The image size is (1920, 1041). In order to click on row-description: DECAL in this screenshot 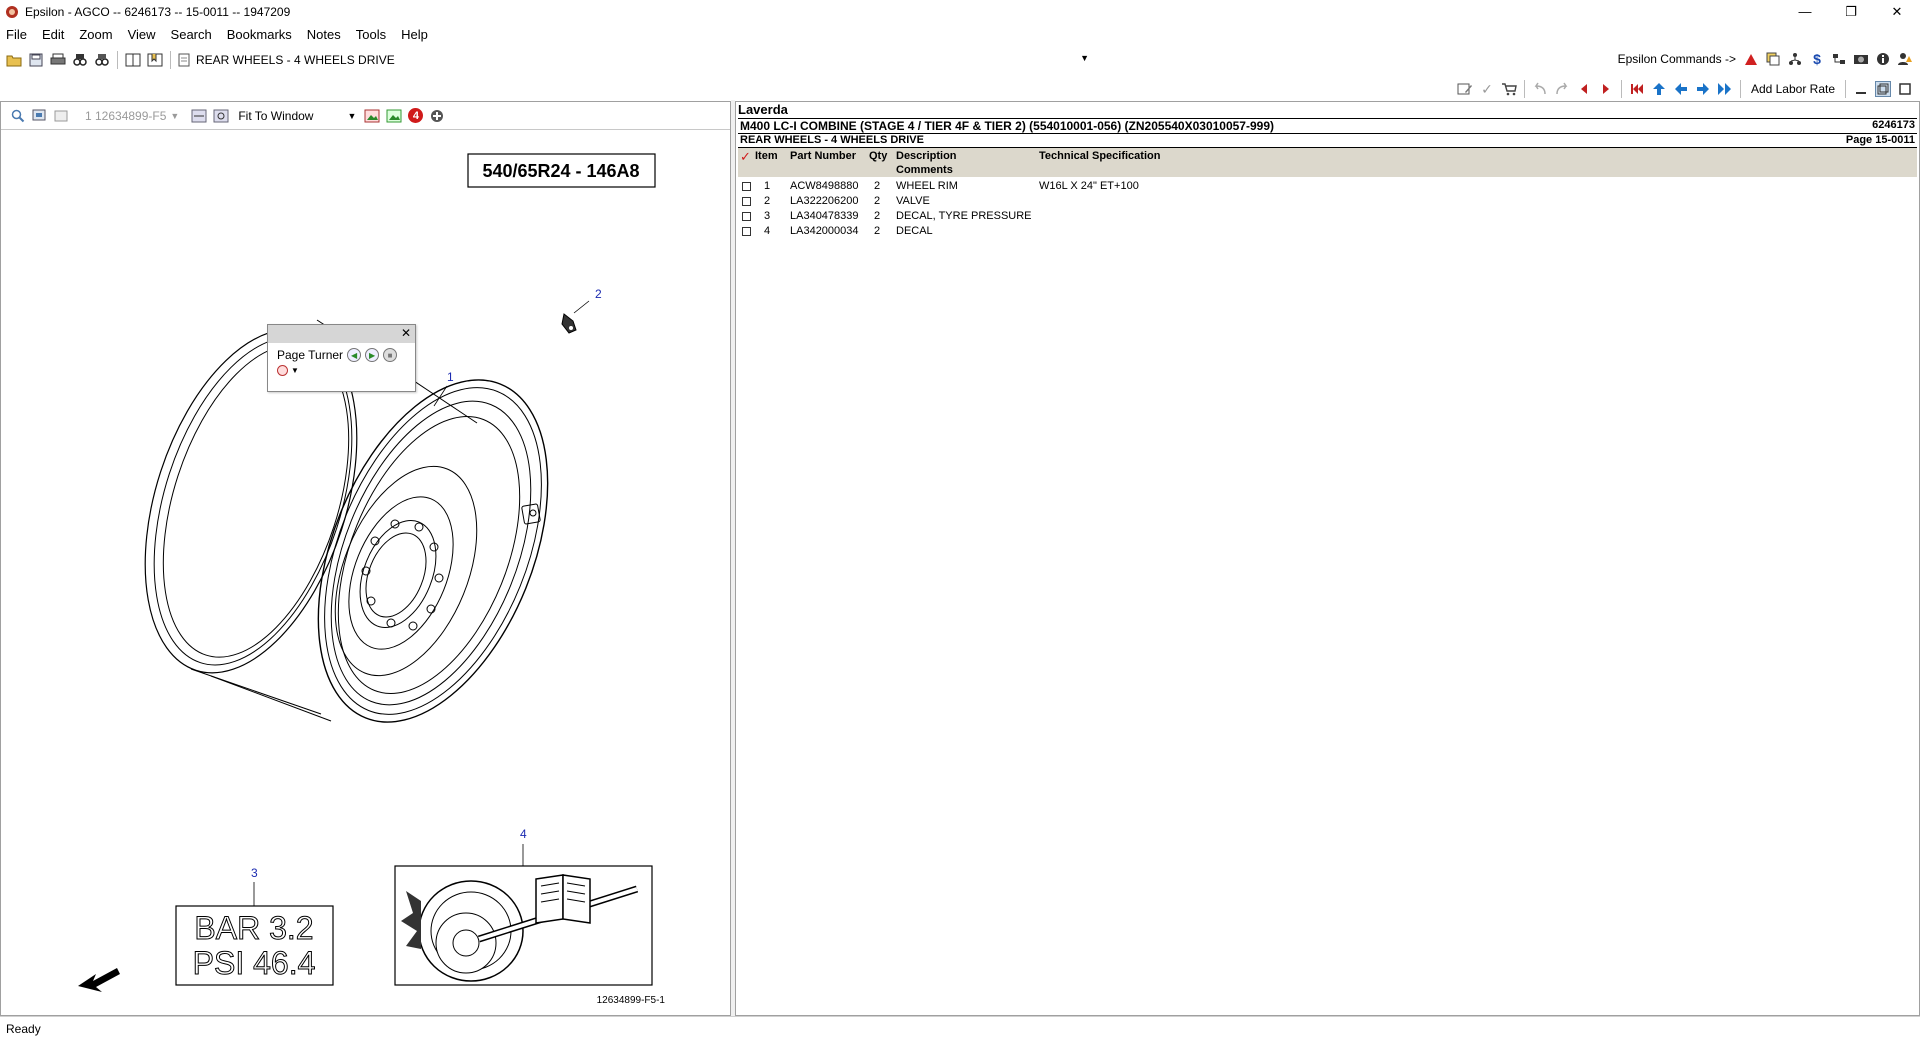, I will do `click(914, 231)`.